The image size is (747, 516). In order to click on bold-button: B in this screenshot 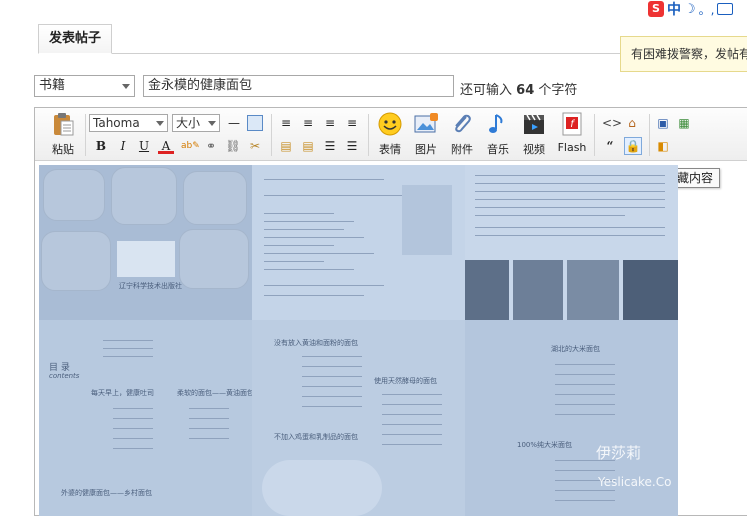, I will do `click(101, 146)`.